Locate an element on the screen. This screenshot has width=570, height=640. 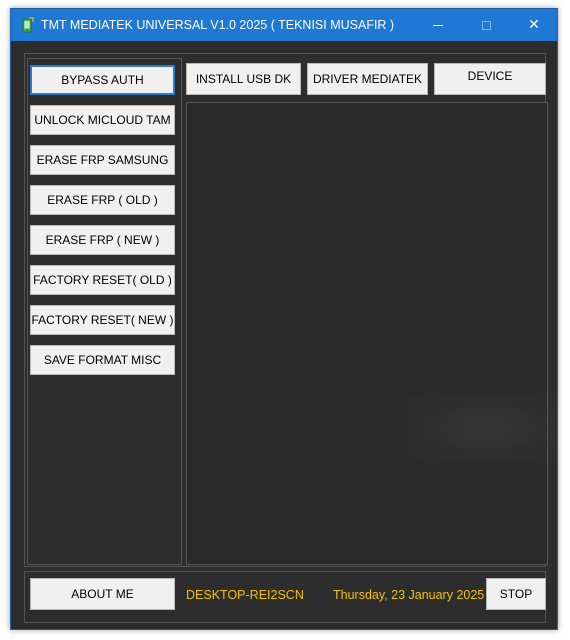
save-format-misc-button: SAVE FORMAT MISC is located at coordinates (102, 360).